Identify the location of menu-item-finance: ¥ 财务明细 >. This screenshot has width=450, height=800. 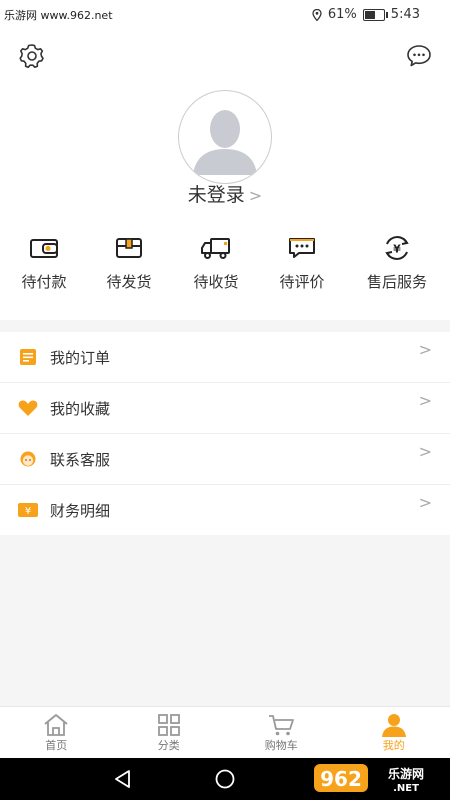
(225, 510).